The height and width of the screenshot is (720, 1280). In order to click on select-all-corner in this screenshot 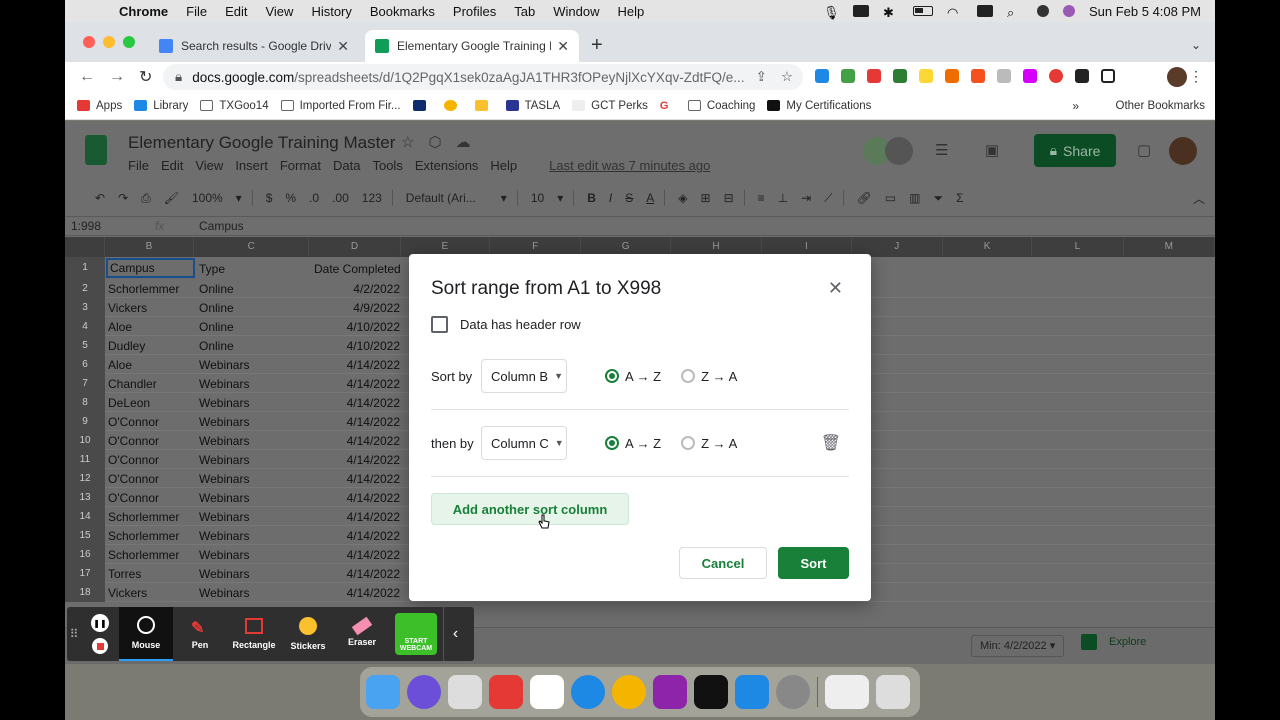, I will do `click(85, 247)`.